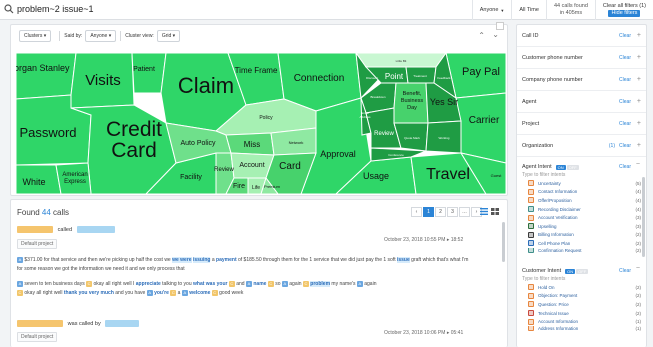  What do you see at coordinates (638, 209) in the screenshot?
I see `intent-count: (4)` at bounding box center [638, 209].